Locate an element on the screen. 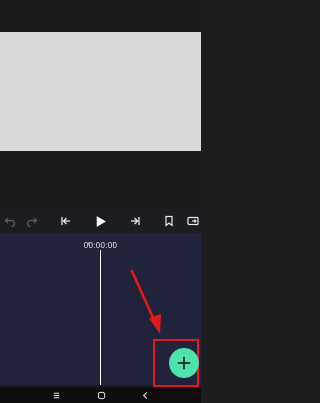  undo-icon is located at coordinates (10, 221).